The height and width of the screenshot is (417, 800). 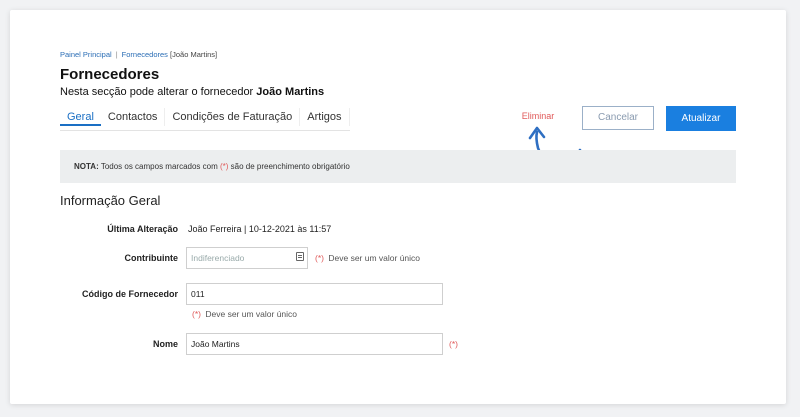 What do you see at coordinates (157, 92) in the screenshot?
I see `subtitle-text: Nesta secção pode alterar o fornecedor` at bounding box center [157, 92].